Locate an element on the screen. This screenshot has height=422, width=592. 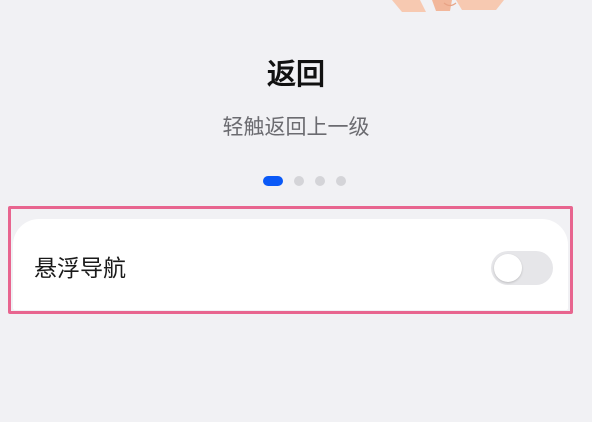
page-subtitle: 轻触返回上一级 is located at coordinates (296, 127).